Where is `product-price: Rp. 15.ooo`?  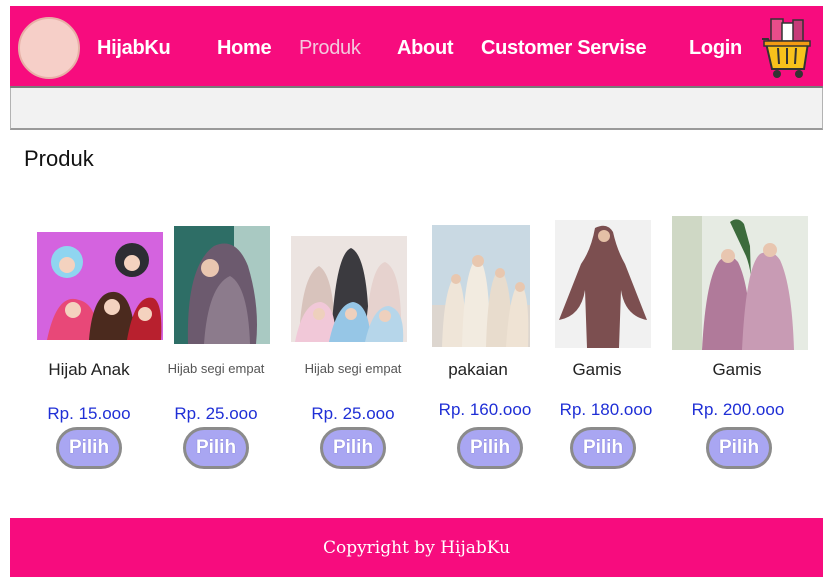
product-price: Rp. 15.ooo is located at coordinates (89, 413).